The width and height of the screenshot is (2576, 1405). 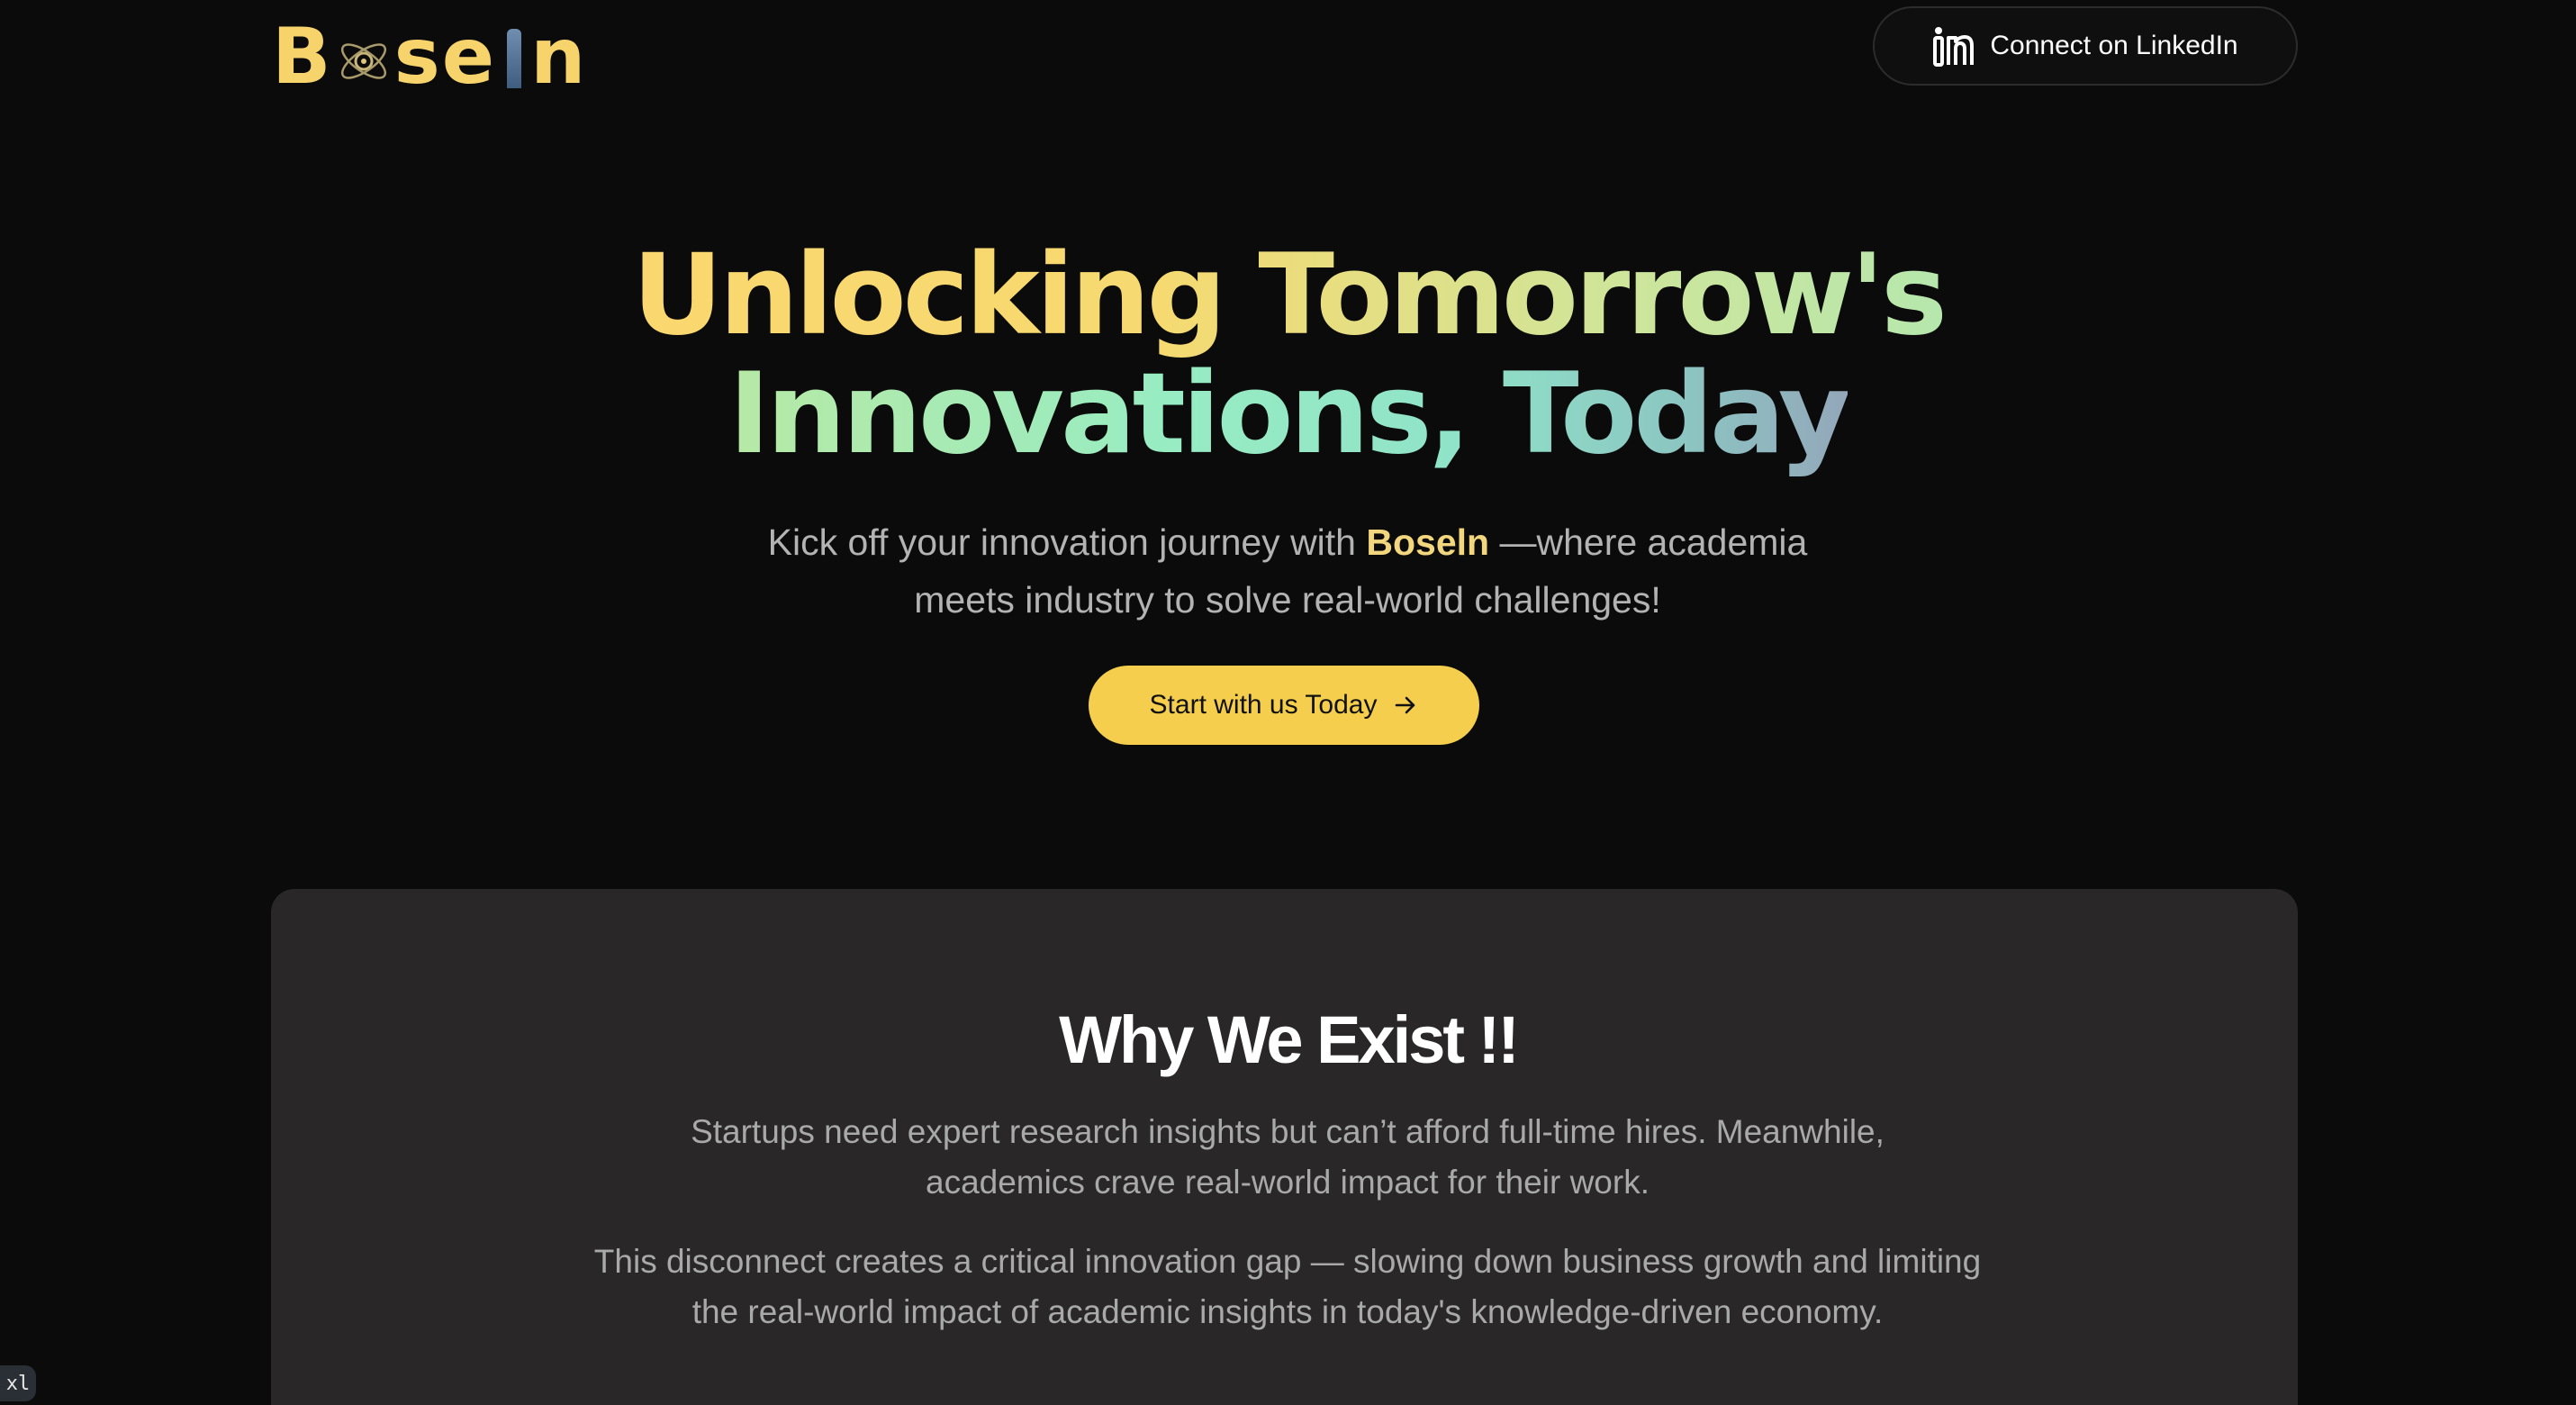 I want to click on connect-linkedin-button: Connect on LinkedIn, so click(x=2085, y=46).